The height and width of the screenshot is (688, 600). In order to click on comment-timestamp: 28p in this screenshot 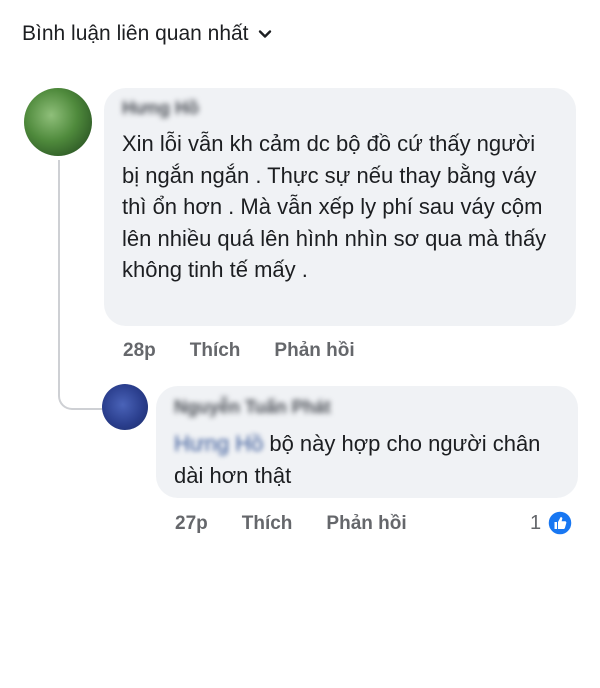, I will do `click(139, 351)`.